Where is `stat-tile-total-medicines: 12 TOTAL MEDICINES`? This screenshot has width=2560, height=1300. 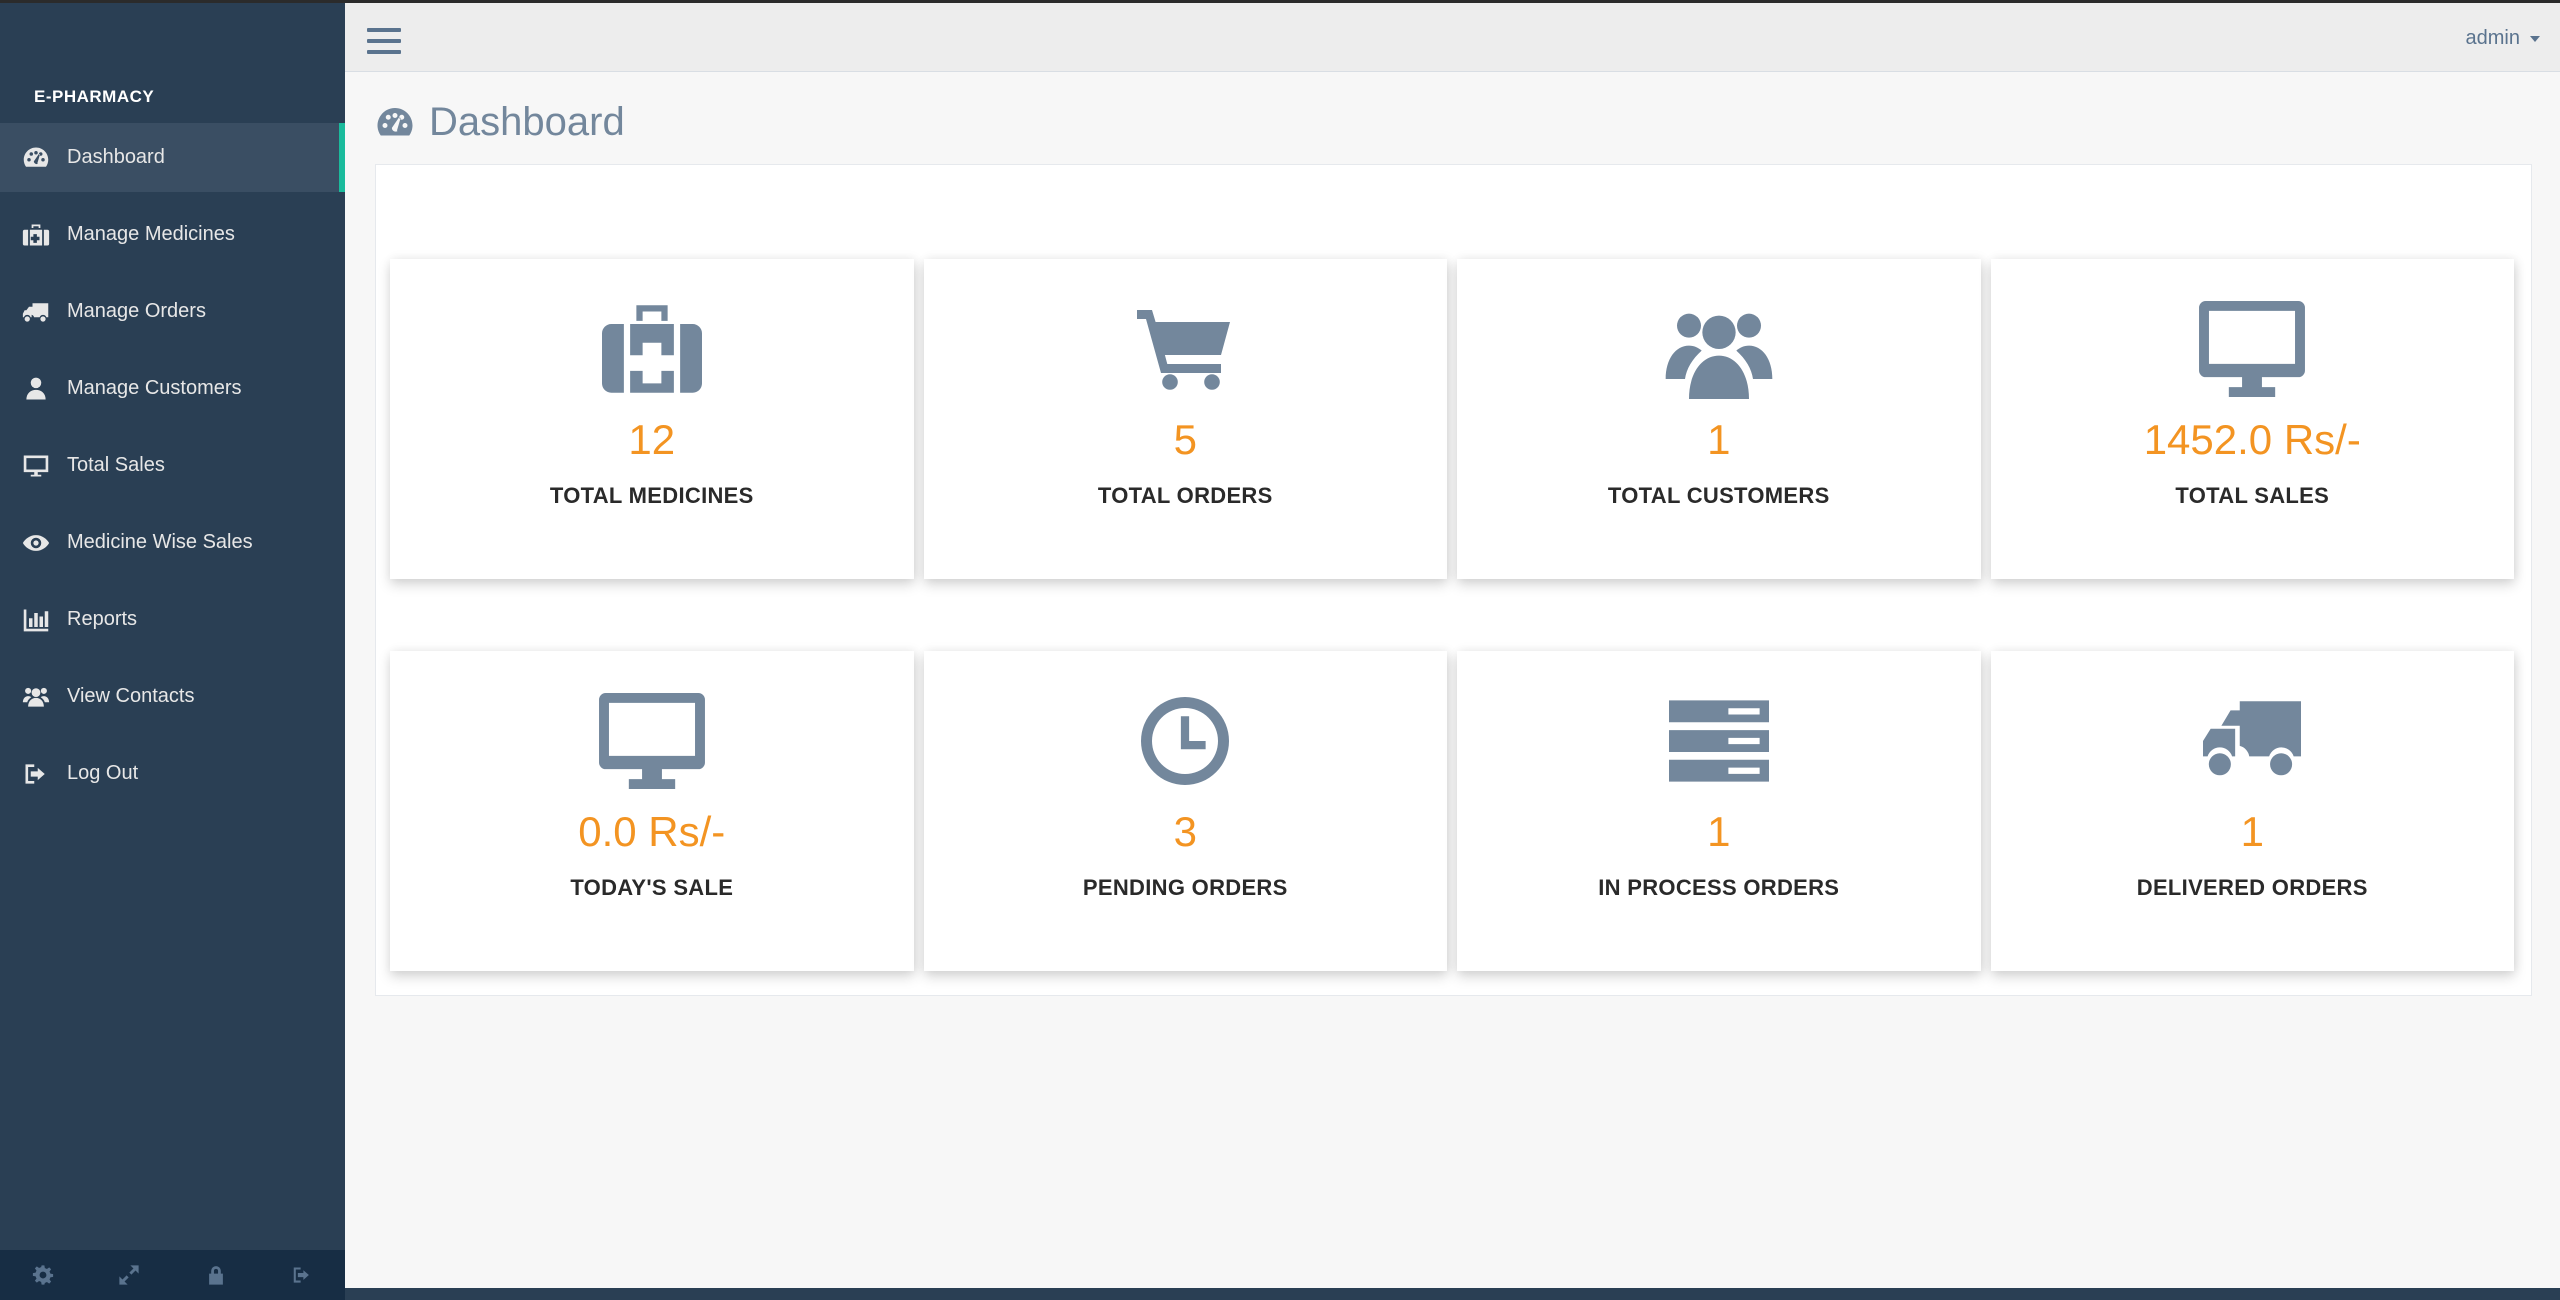 stat-tile-total-medicines: 12 TOTAL MEDICINES is located at coordinates (652, 419).